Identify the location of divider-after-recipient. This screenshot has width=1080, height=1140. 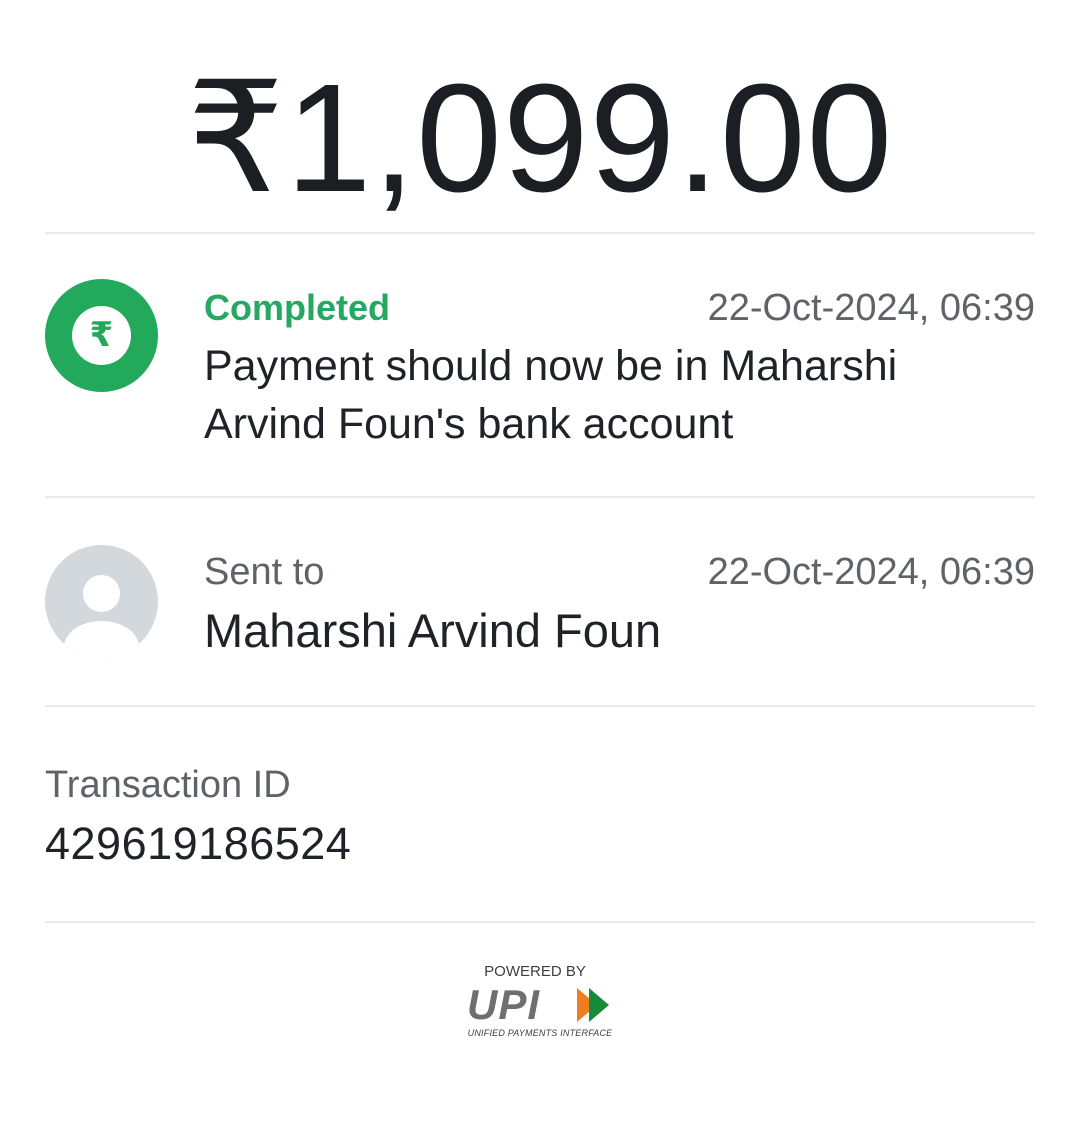
(540, 706).